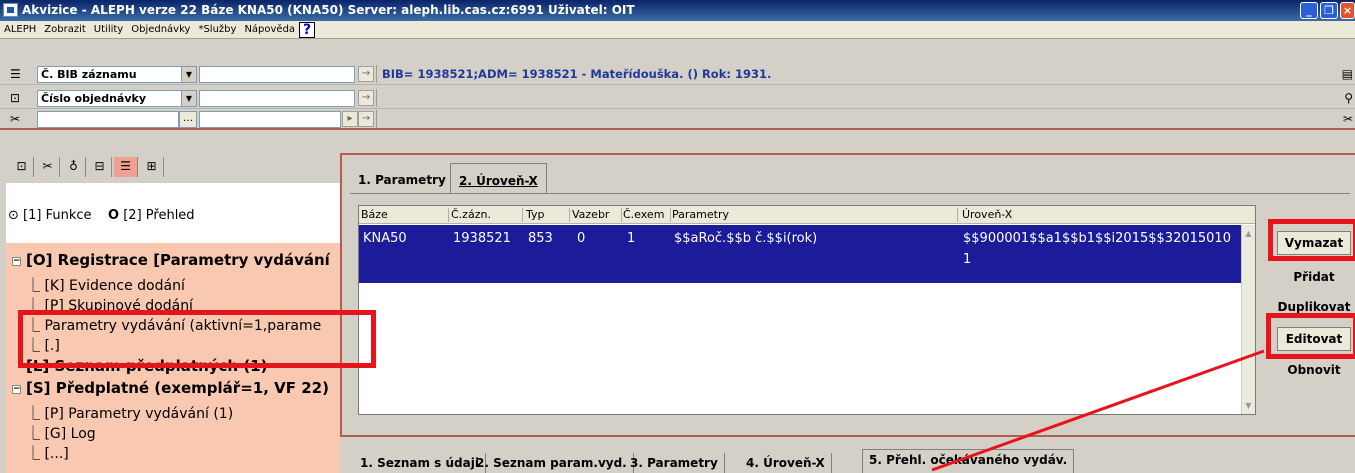 The height and width of the screenshot is (473, 1355). I want to click on annotation-arrow, so click(1098, 410).